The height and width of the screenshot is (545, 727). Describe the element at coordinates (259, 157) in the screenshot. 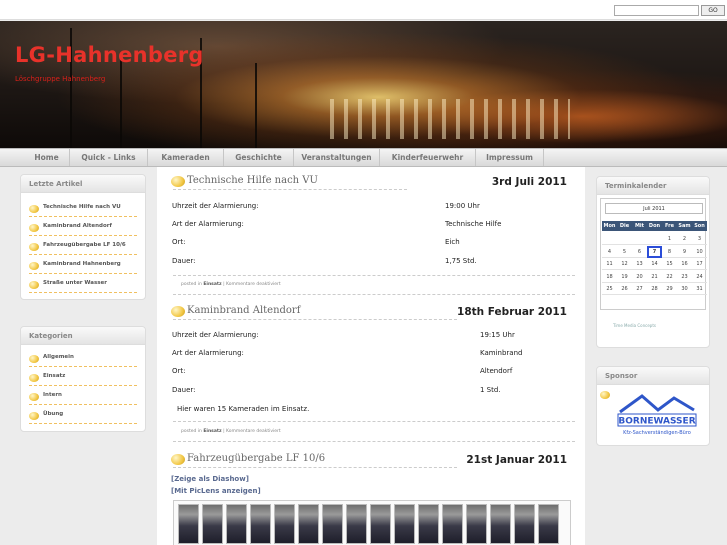

I see `nav-geschichte: Geschichte` at that location.